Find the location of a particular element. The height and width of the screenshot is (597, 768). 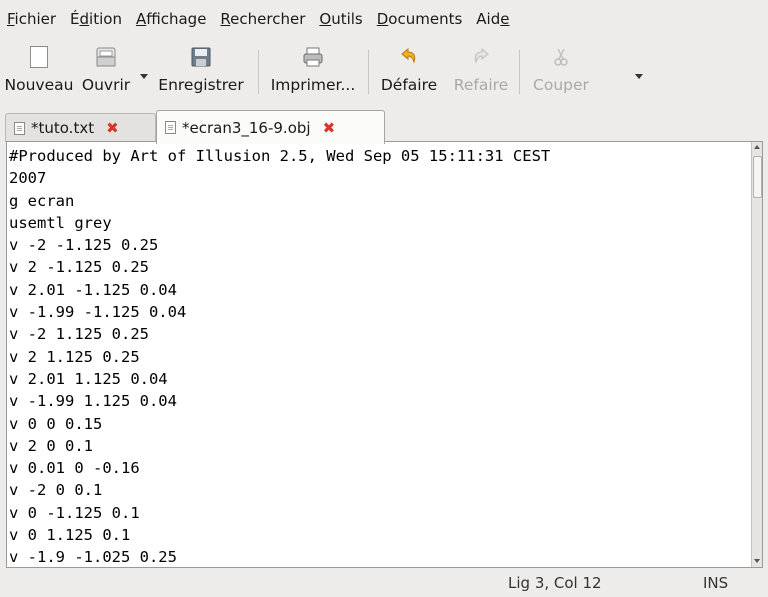

cursor-position: Lig 3, Col 12 is located at coordinates (555, 583).